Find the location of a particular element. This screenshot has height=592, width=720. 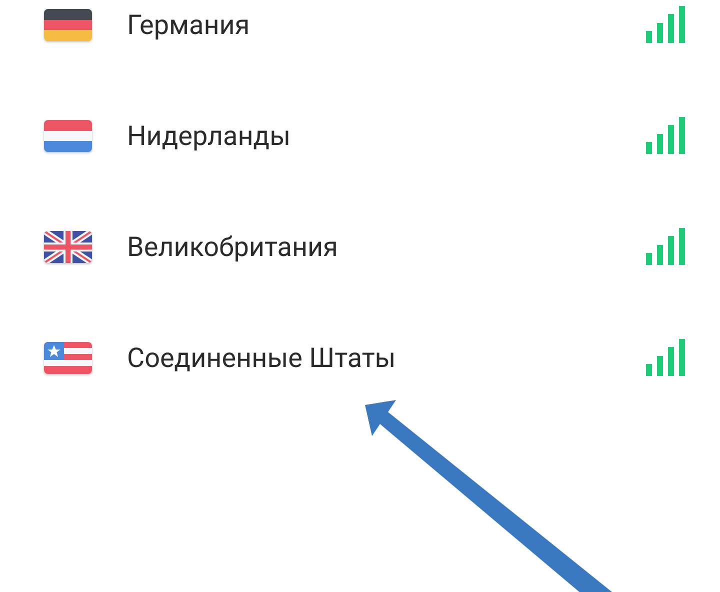

country-item: Германия is located at coordinates (360, 40).